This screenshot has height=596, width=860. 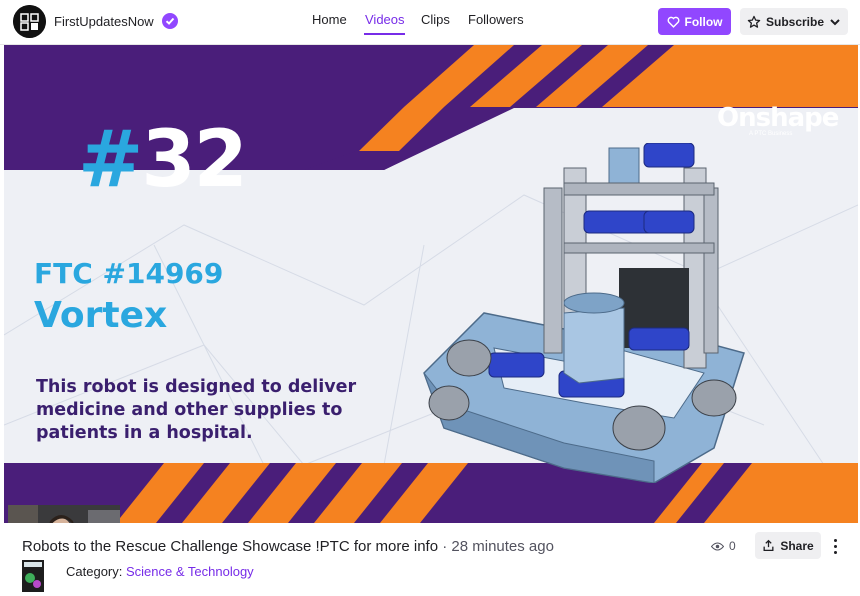 I want to click on tab-clips: Clips, so click(x=435, y=19).